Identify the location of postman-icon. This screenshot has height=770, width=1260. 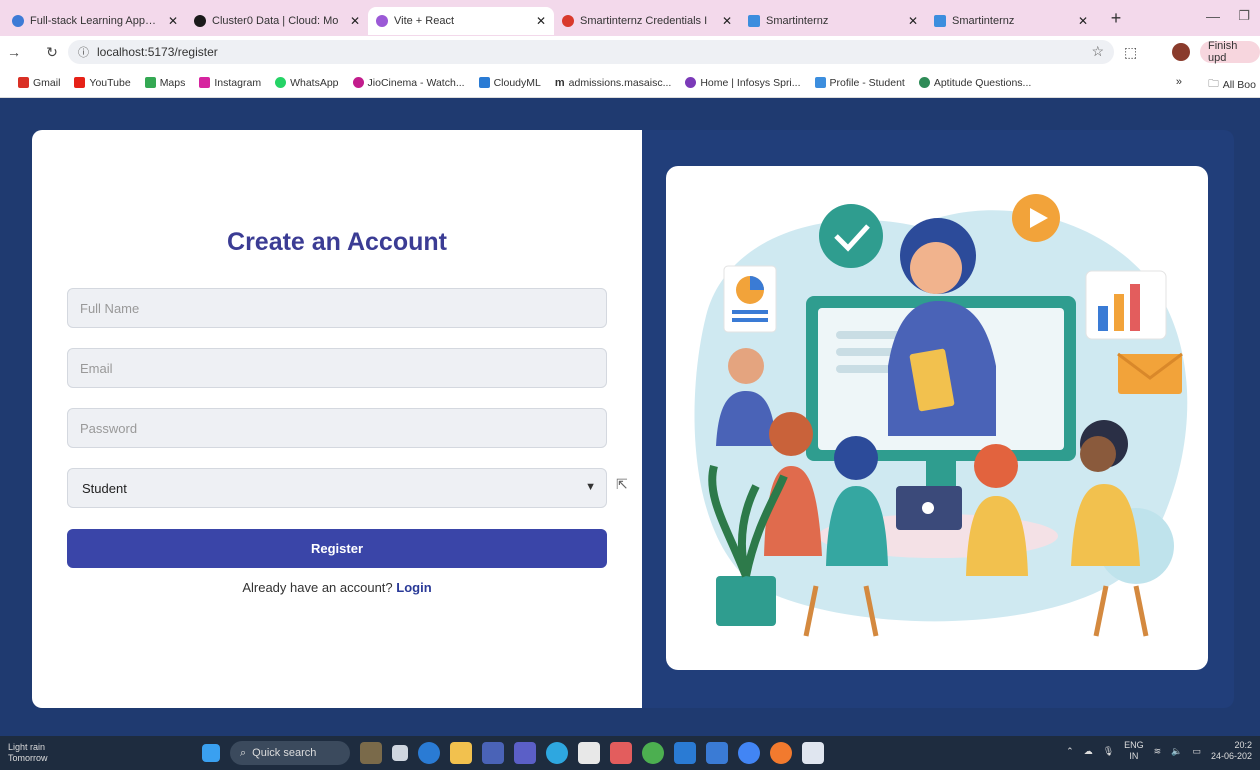
(781, 753).